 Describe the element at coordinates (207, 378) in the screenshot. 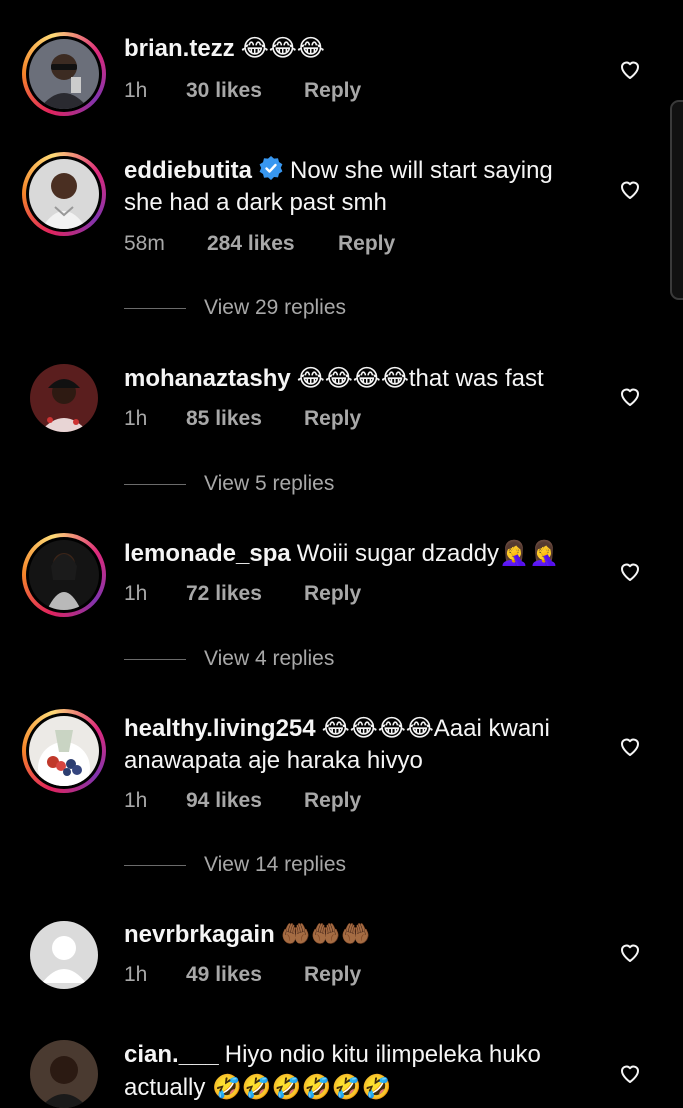

I see `username: mohanaztashy` at that location.